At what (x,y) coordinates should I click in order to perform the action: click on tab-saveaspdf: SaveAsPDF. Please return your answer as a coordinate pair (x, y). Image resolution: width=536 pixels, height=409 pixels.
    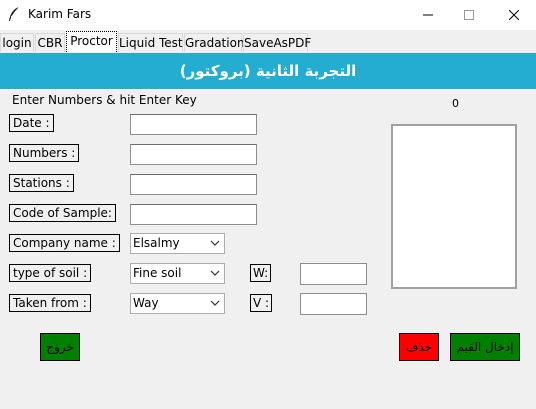
    Looking at the image, I should click on (277, 42).